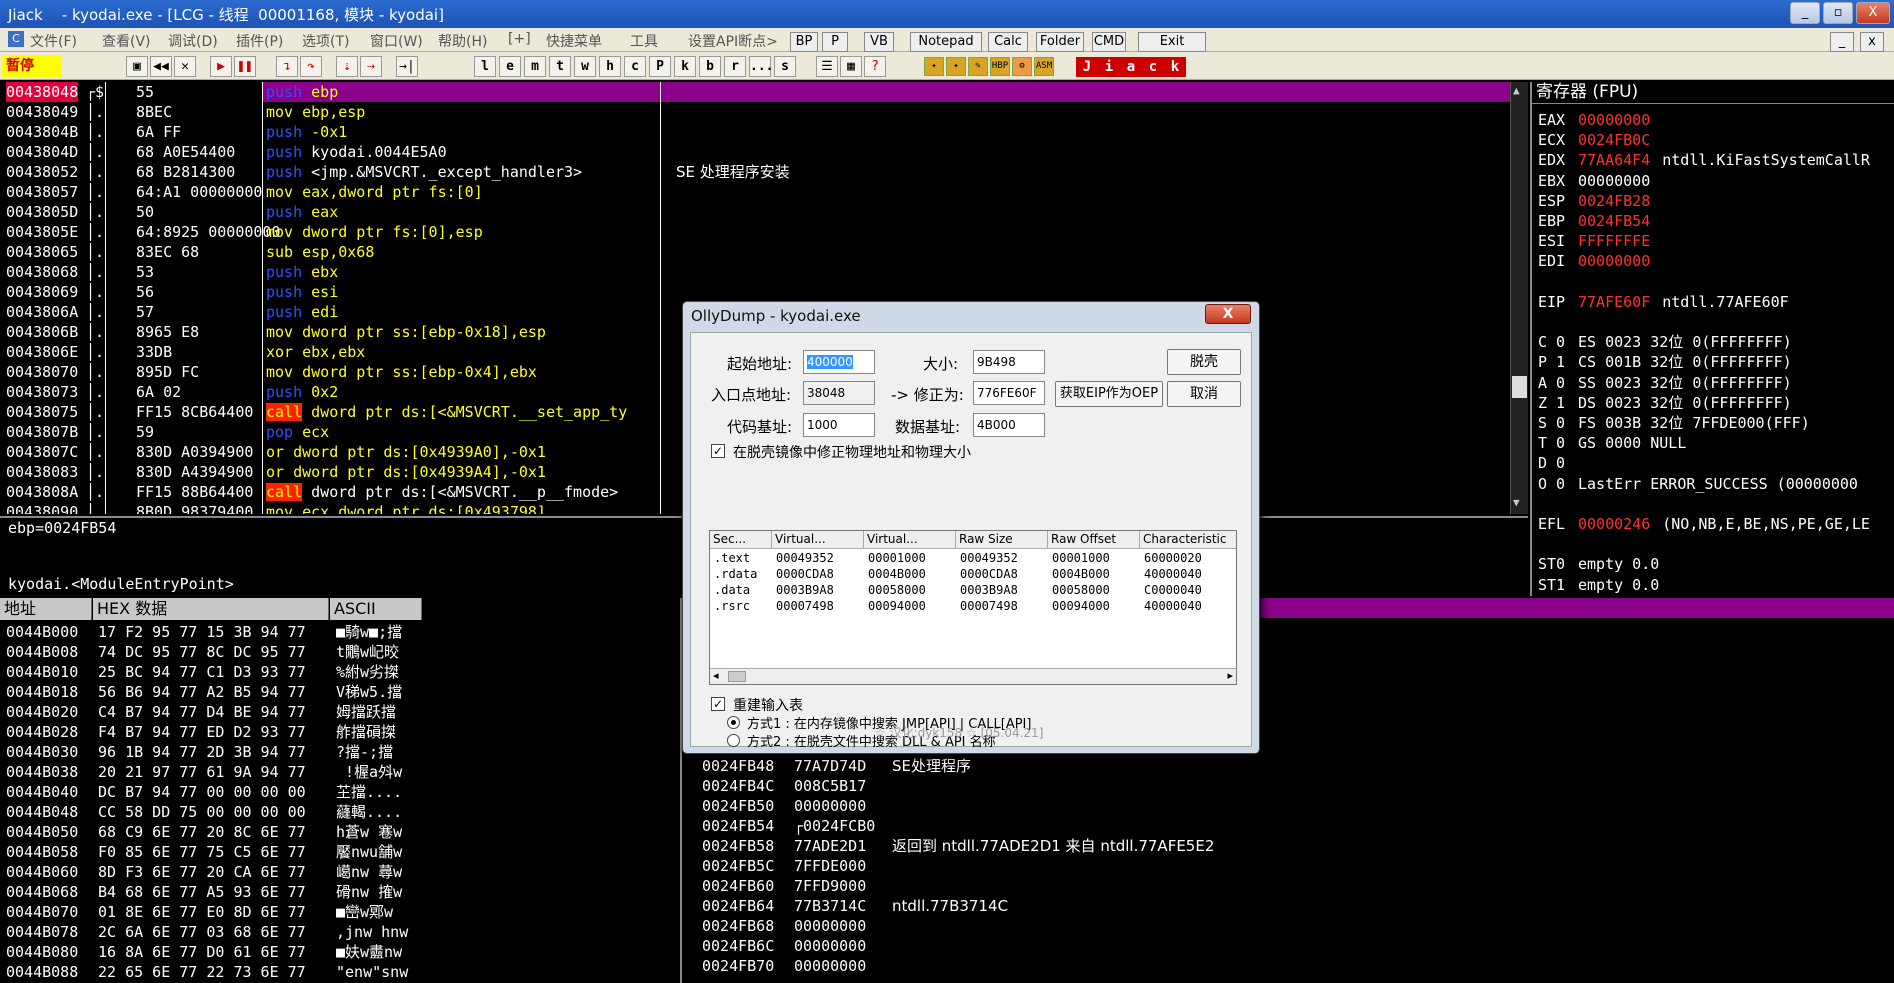 The width and height of the screenshot is (1894, 983). I want to click on code-base-field: 1000, so click(839, 425).